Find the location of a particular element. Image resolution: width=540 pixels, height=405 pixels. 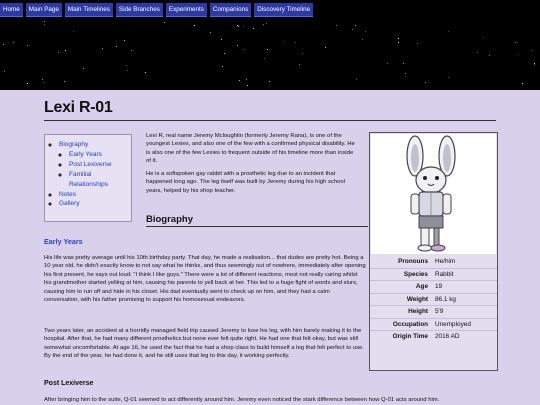

toc-link-post-lexiverse: Post Lexiverse is located at coordinates (90, 164).